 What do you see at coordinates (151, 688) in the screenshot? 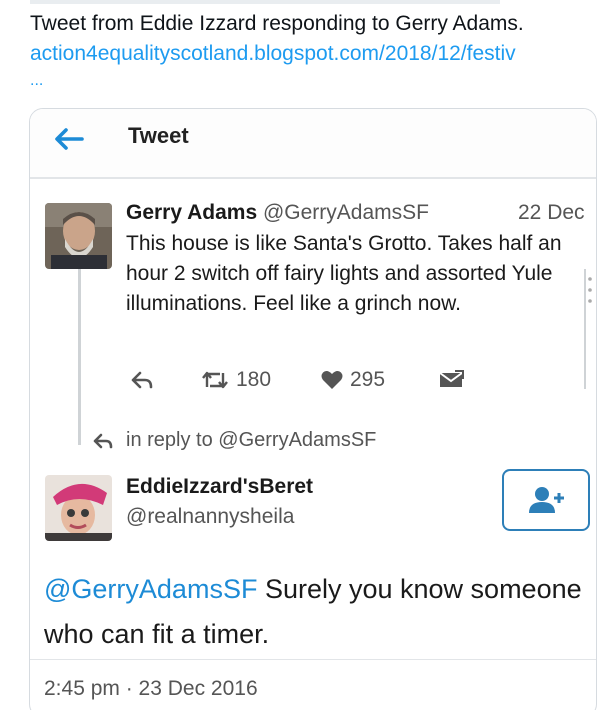
I see `tweet-timestamp: 2:45 pm · 23 Dec 2016` at bounding box center [151, 688].